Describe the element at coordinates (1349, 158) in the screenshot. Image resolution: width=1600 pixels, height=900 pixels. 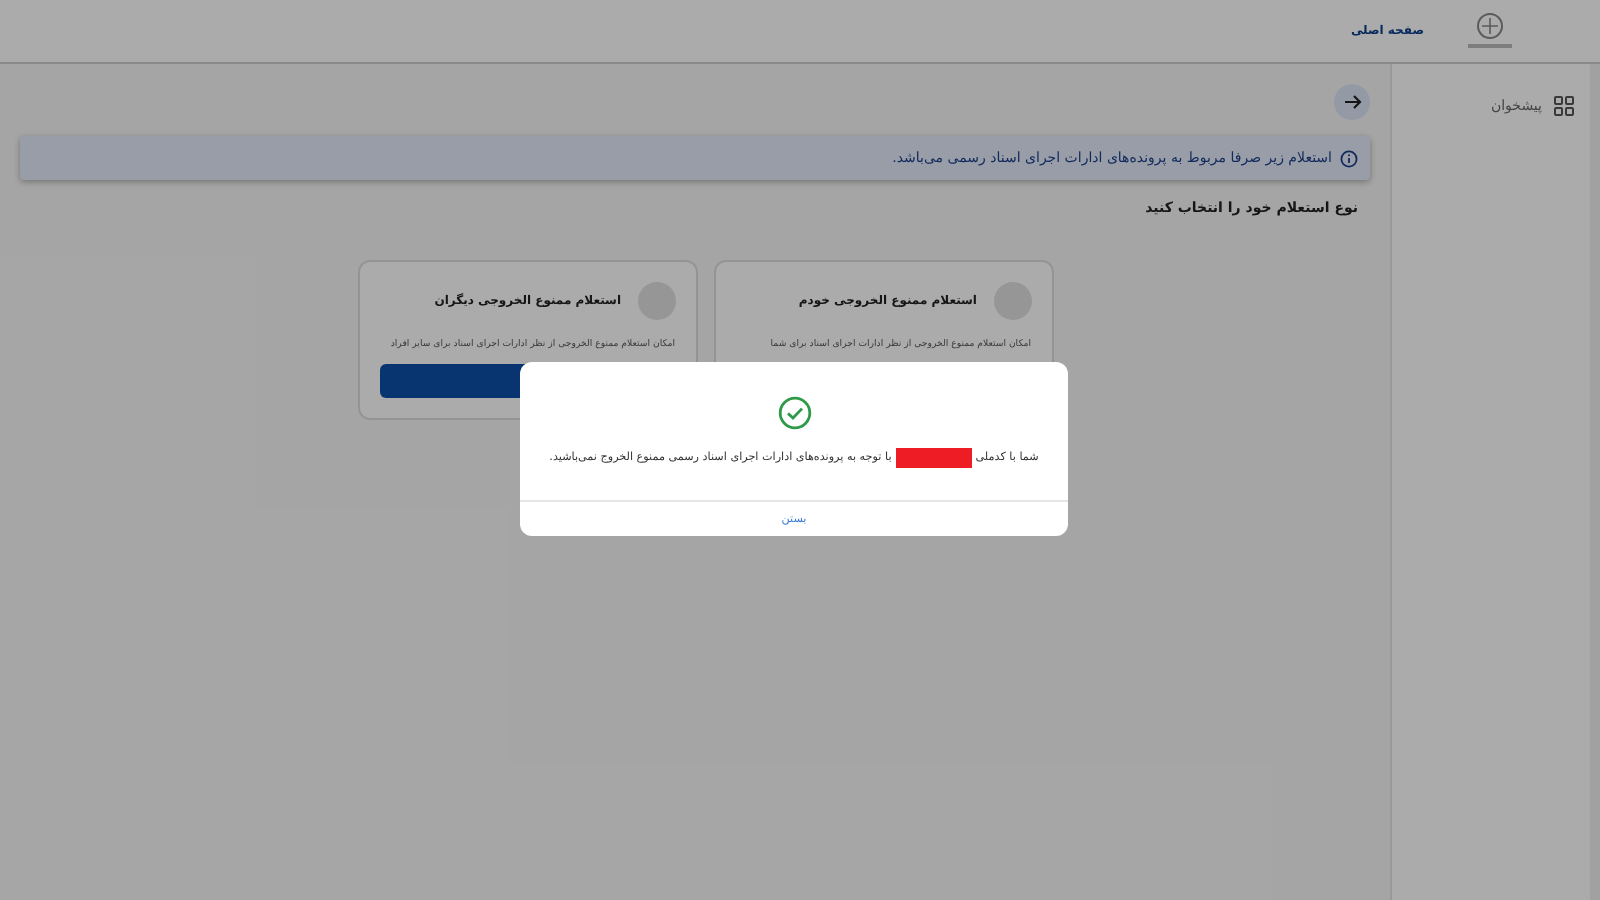
I see `info-icon` at that location.